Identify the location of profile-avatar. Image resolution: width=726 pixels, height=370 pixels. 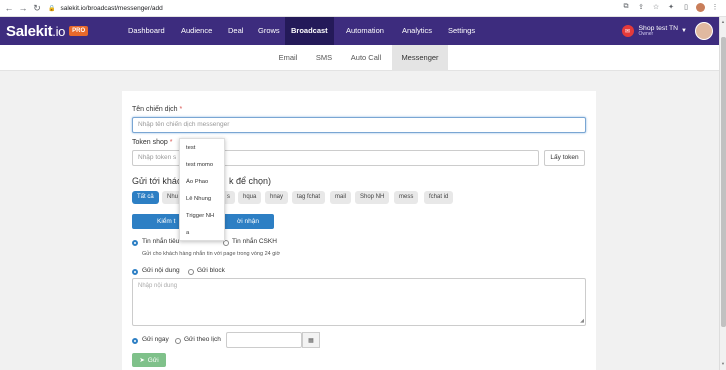
(700, 7).